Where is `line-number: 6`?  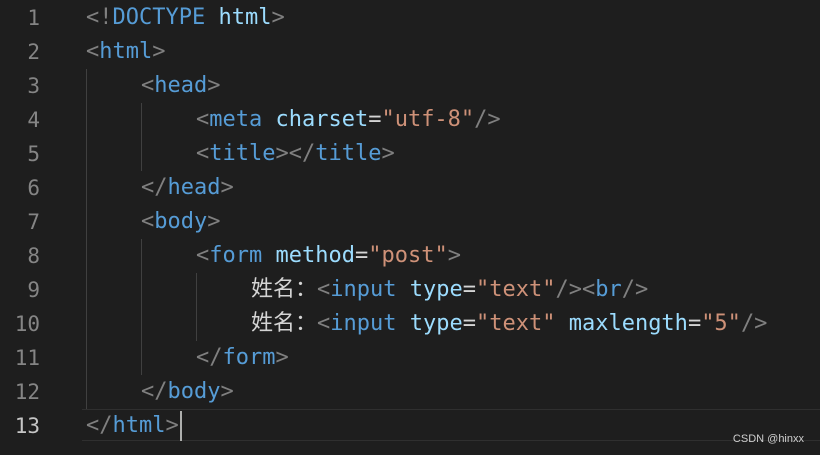
line-number: 6 is located at coordinates (33, 188).